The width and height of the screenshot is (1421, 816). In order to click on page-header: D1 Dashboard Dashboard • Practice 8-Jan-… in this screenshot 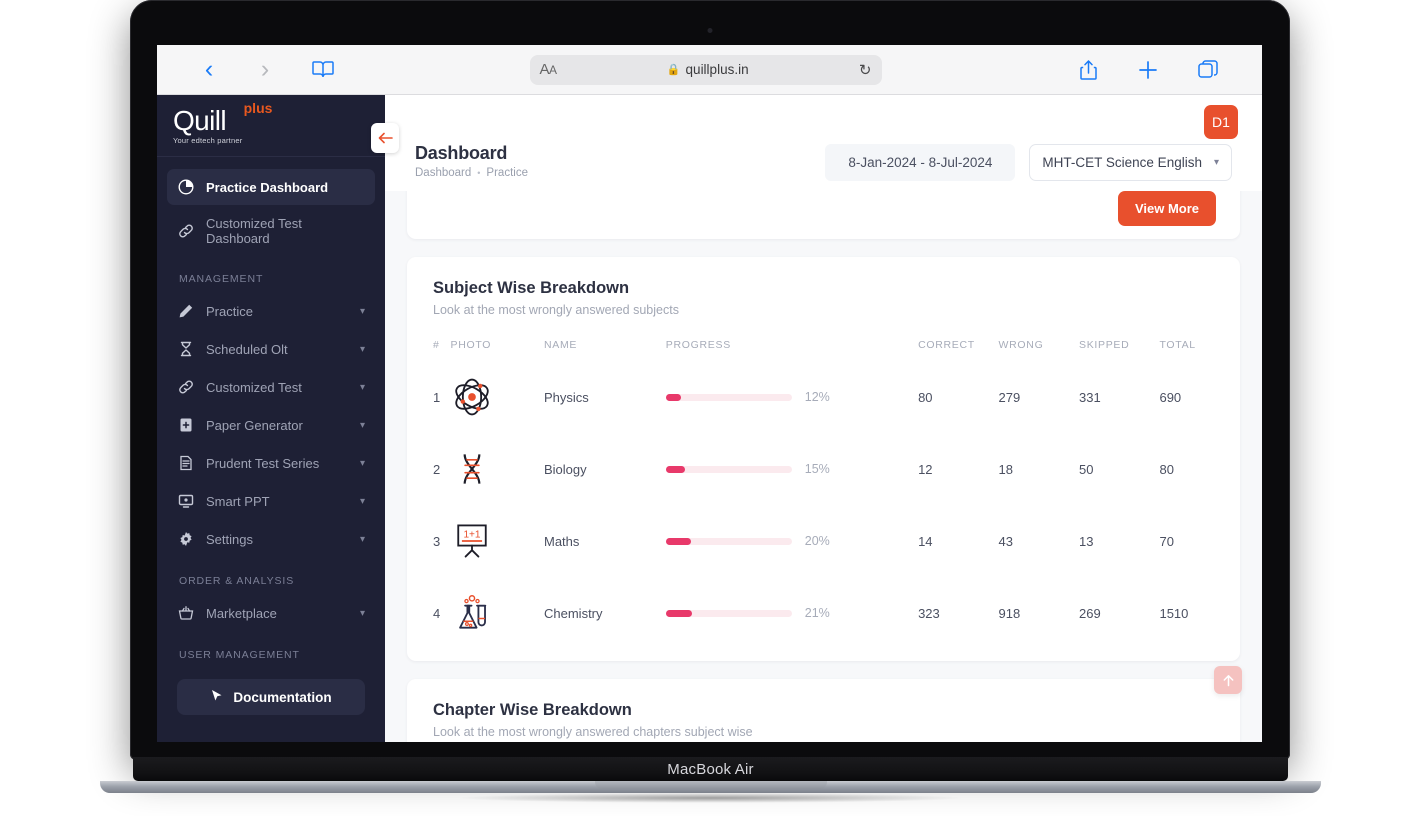, I will do `click(823, 143)`.